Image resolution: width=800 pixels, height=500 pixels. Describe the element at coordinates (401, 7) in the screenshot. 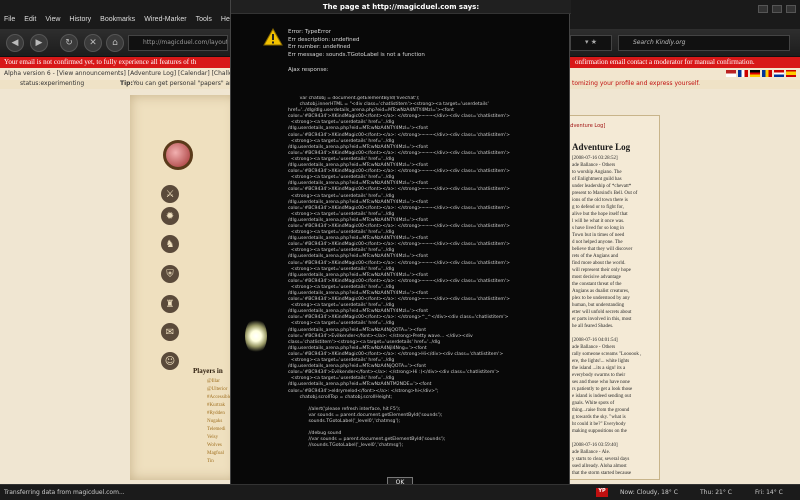

I see `dialog-title: The page at http://magicduel.com says:` at that location.